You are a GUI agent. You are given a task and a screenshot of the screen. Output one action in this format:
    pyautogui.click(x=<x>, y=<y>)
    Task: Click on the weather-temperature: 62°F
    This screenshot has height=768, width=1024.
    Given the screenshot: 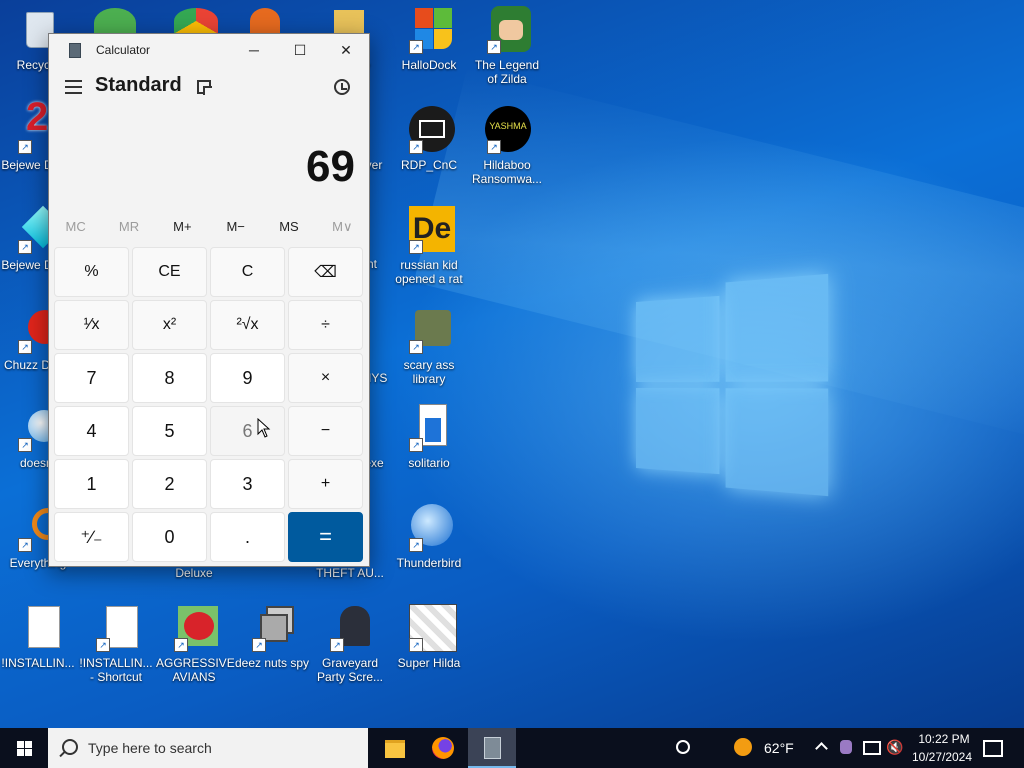 What is the action you would take?
    pyautogui.click(x=779, y=748)
    